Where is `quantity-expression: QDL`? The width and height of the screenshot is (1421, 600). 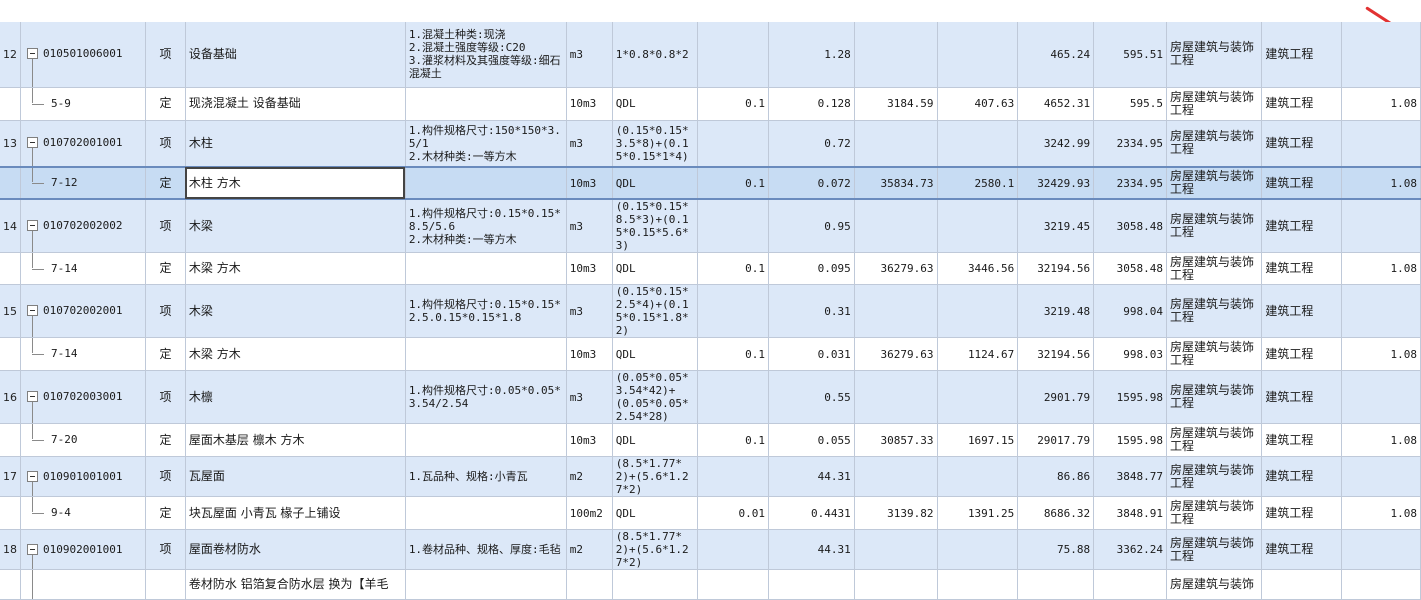 quantity-expression: QDL is located at coordinates (655, 268).